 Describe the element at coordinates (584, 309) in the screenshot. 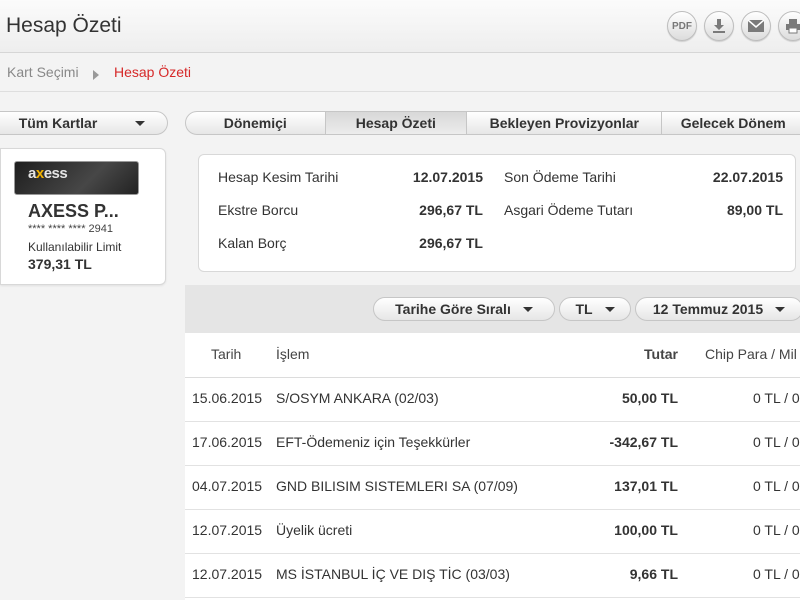

I see `currency-dropdown-label: TL` at that location.